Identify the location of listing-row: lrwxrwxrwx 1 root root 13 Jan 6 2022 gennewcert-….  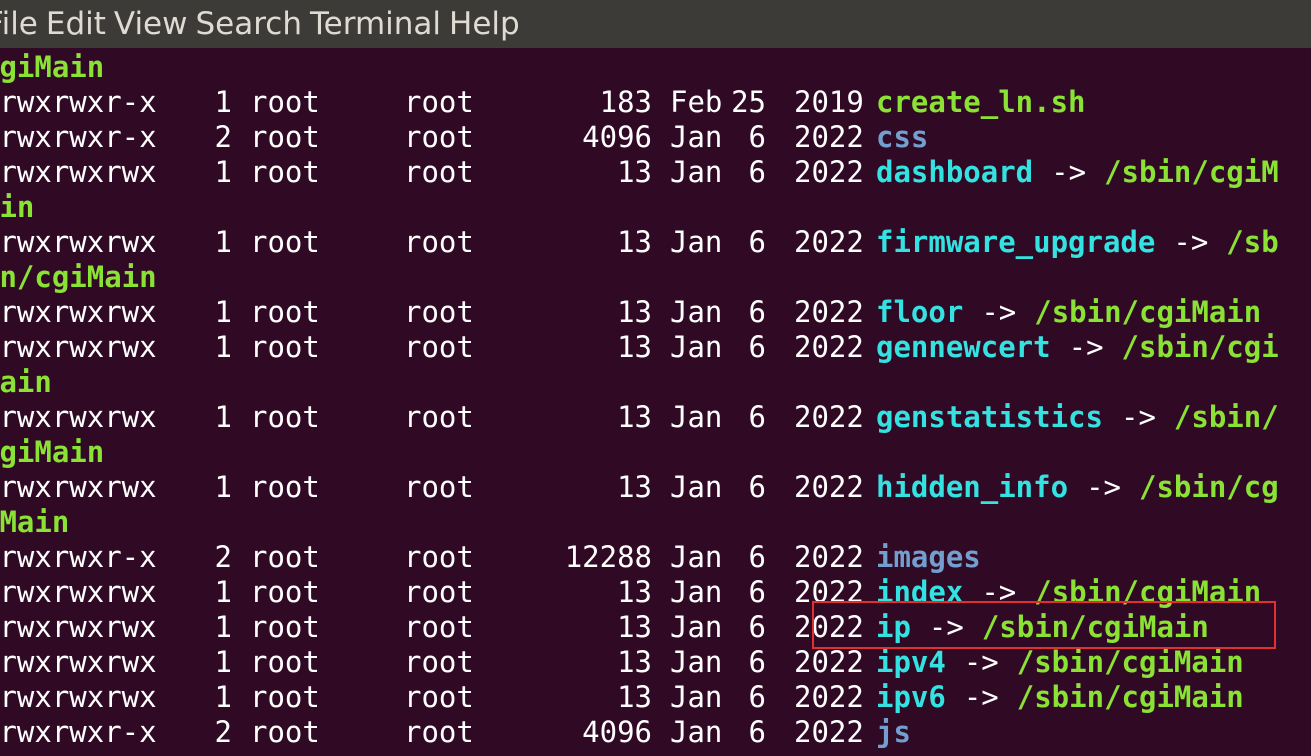
(639, 347).